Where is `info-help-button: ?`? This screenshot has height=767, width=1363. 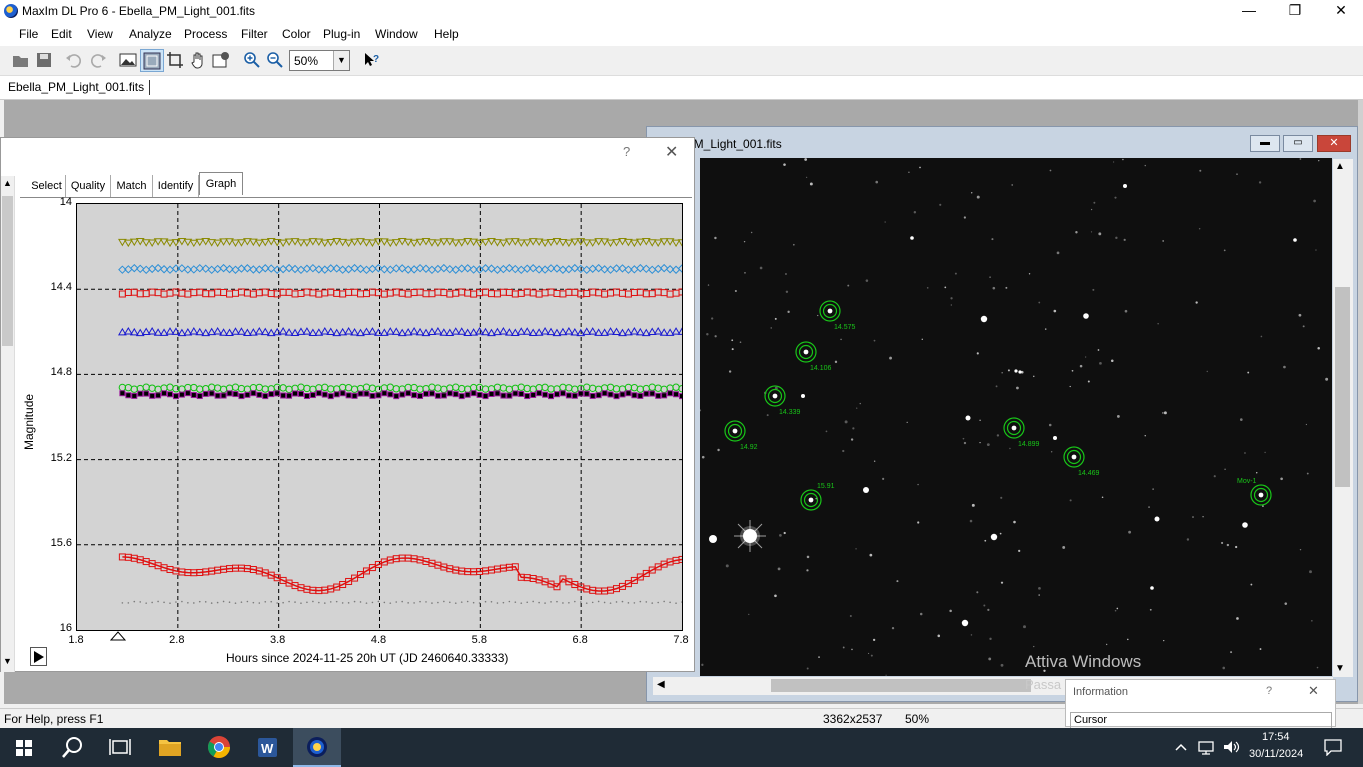
info-help-button: ? is located at coordinates (1269, 691).